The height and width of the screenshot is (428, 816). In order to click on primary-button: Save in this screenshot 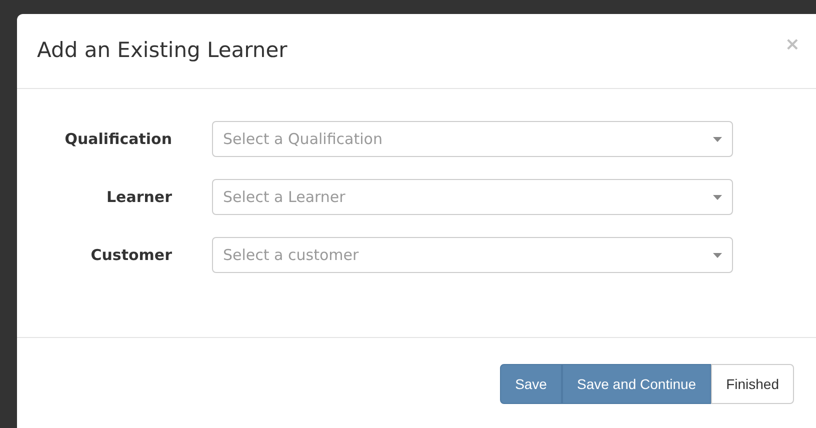, I will do `click(531, 384)`.